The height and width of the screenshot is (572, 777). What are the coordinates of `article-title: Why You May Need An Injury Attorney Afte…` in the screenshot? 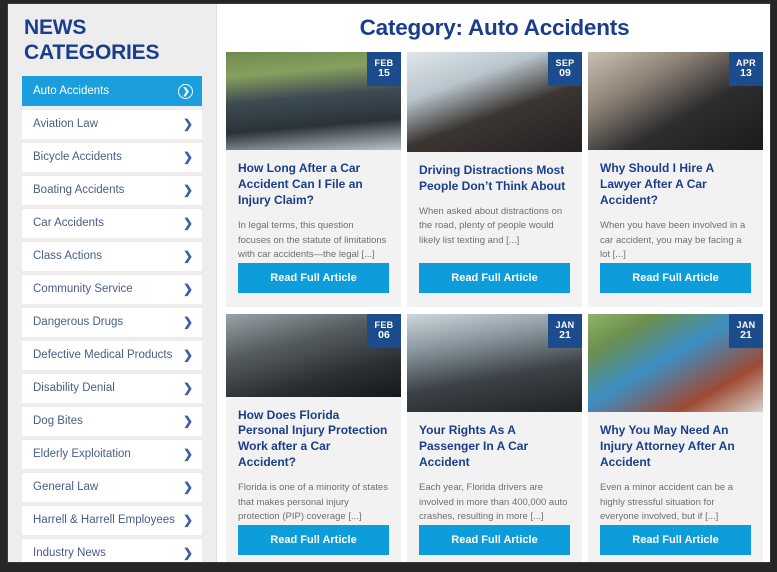 It's located at (675, 446).